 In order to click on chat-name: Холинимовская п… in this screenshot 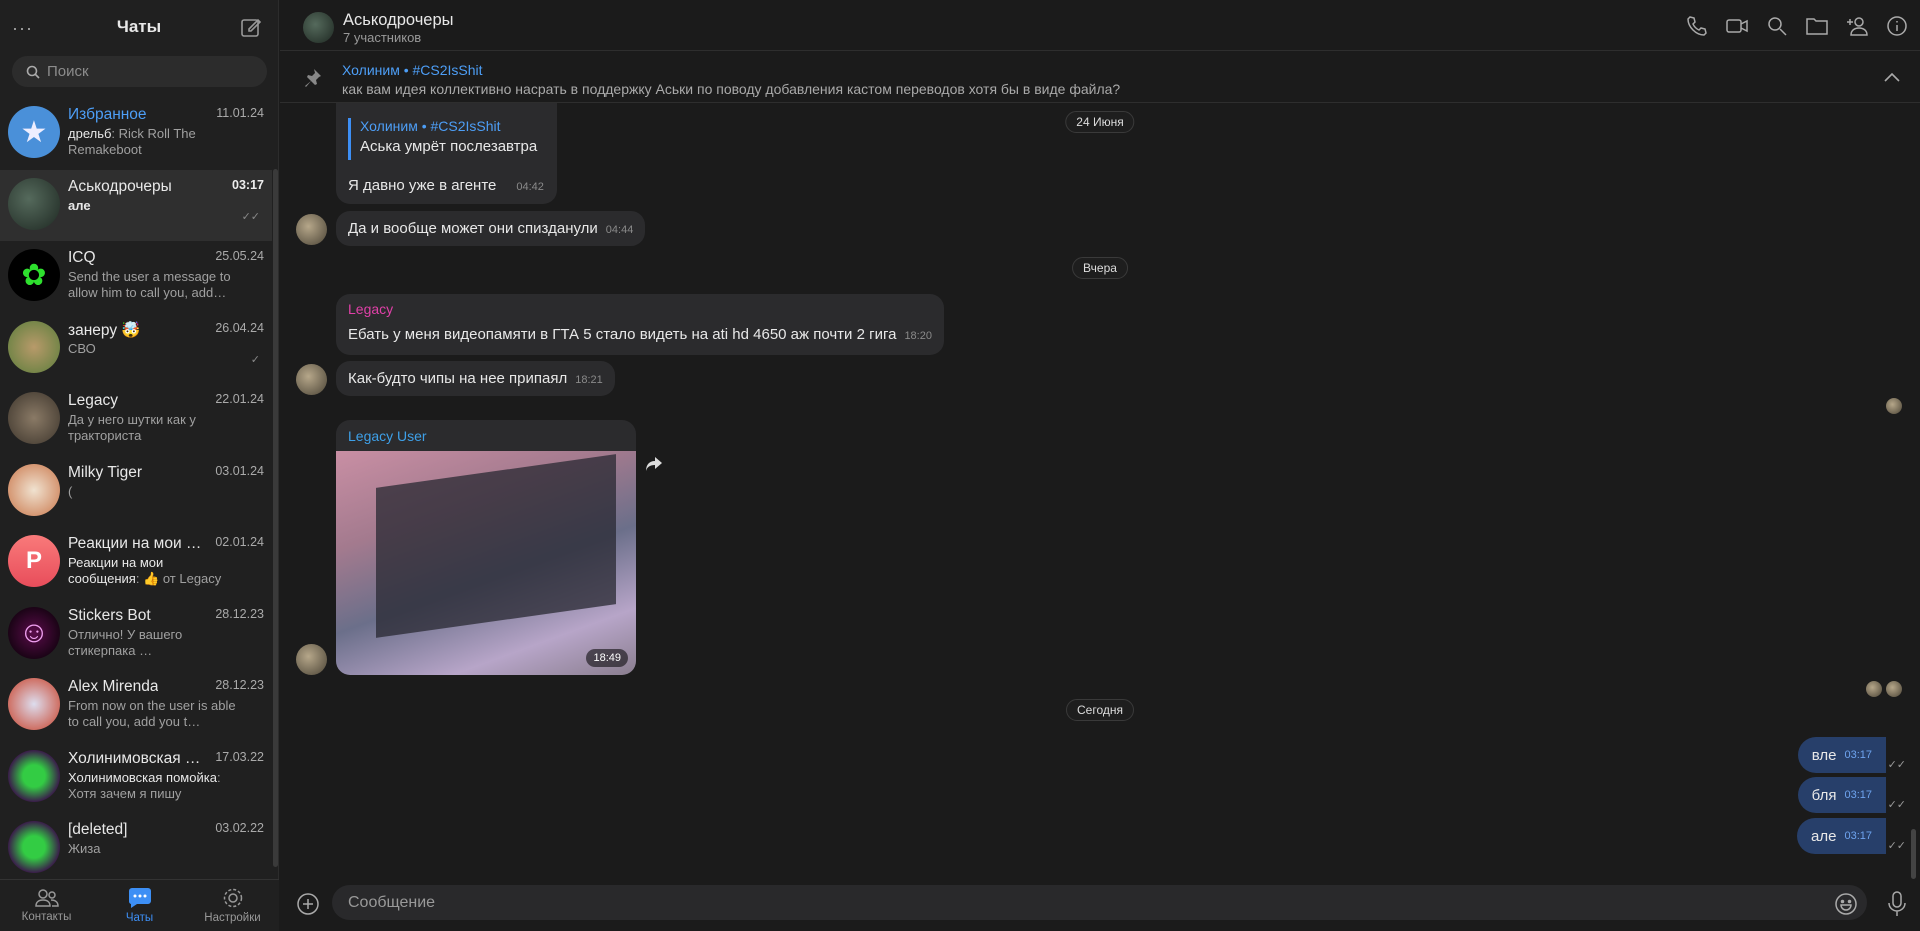, I will do `click(138, 758)`.